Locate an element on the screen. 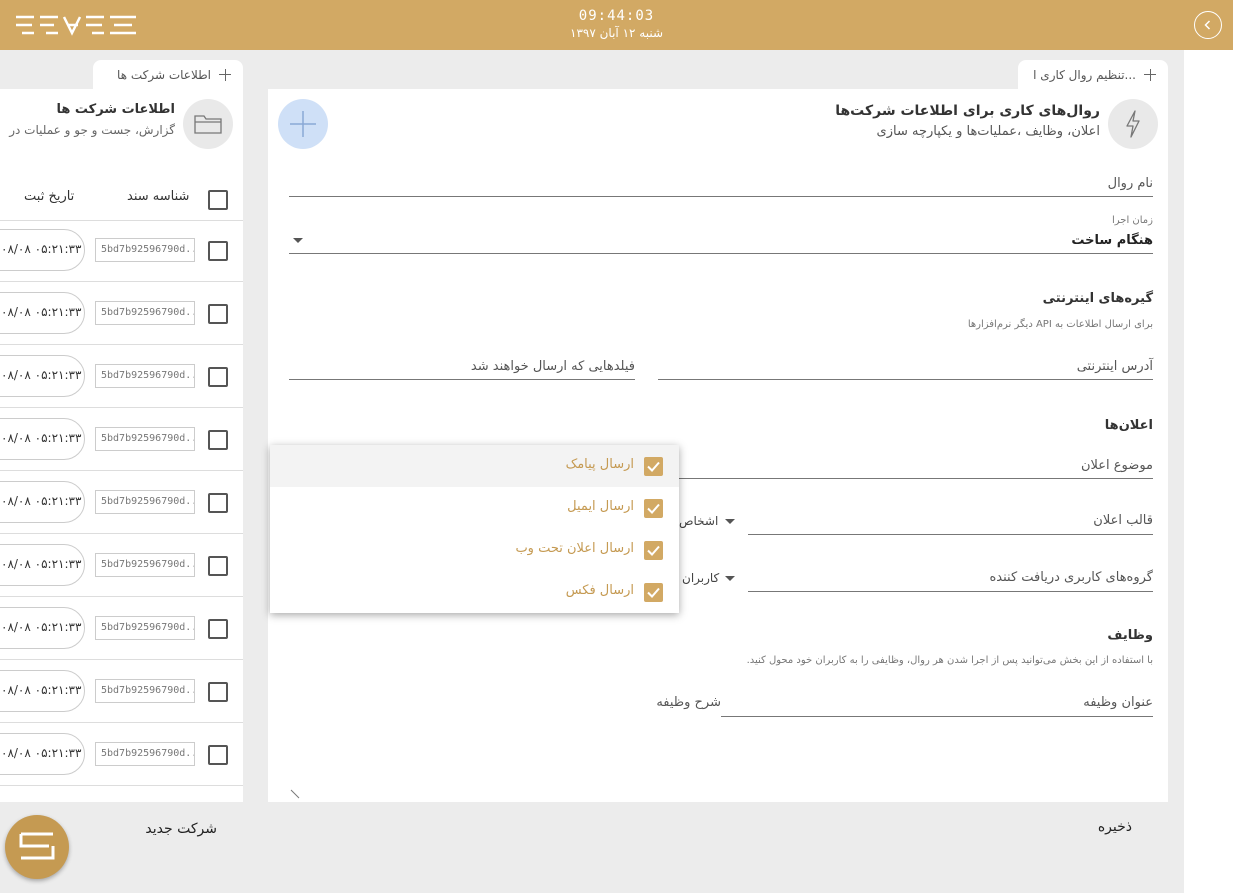 The width and height of the screenshot is (1233, 893). run-time-label: زمان اجرا is located at coordinates (1132, 220).